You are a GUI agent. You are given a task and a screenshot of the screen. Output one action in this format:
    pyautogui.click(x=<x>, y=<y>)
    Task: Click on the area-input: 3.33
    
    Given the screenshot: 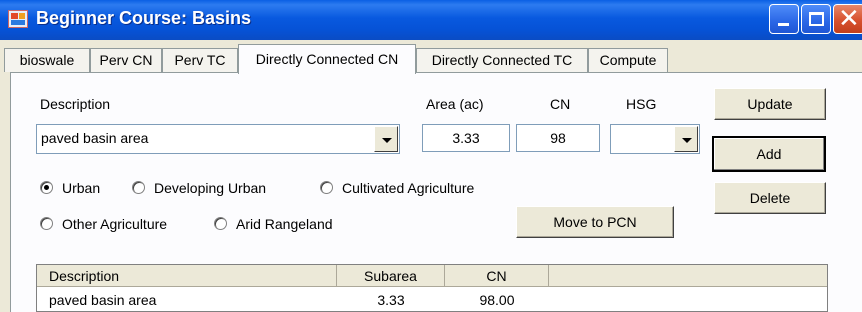 What is the action you would take?
    pyautogui.click(x=466, y=138)
    